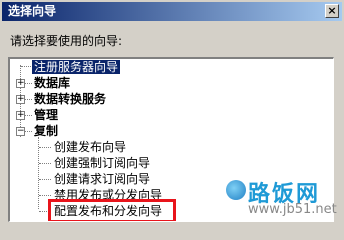 Image resolution: width=344 pixels, height=240 pixels. What do you see at coordinates (20, 131) in the screenshot?
I see `collapse-icon: −` at bounding box center [20, 131].